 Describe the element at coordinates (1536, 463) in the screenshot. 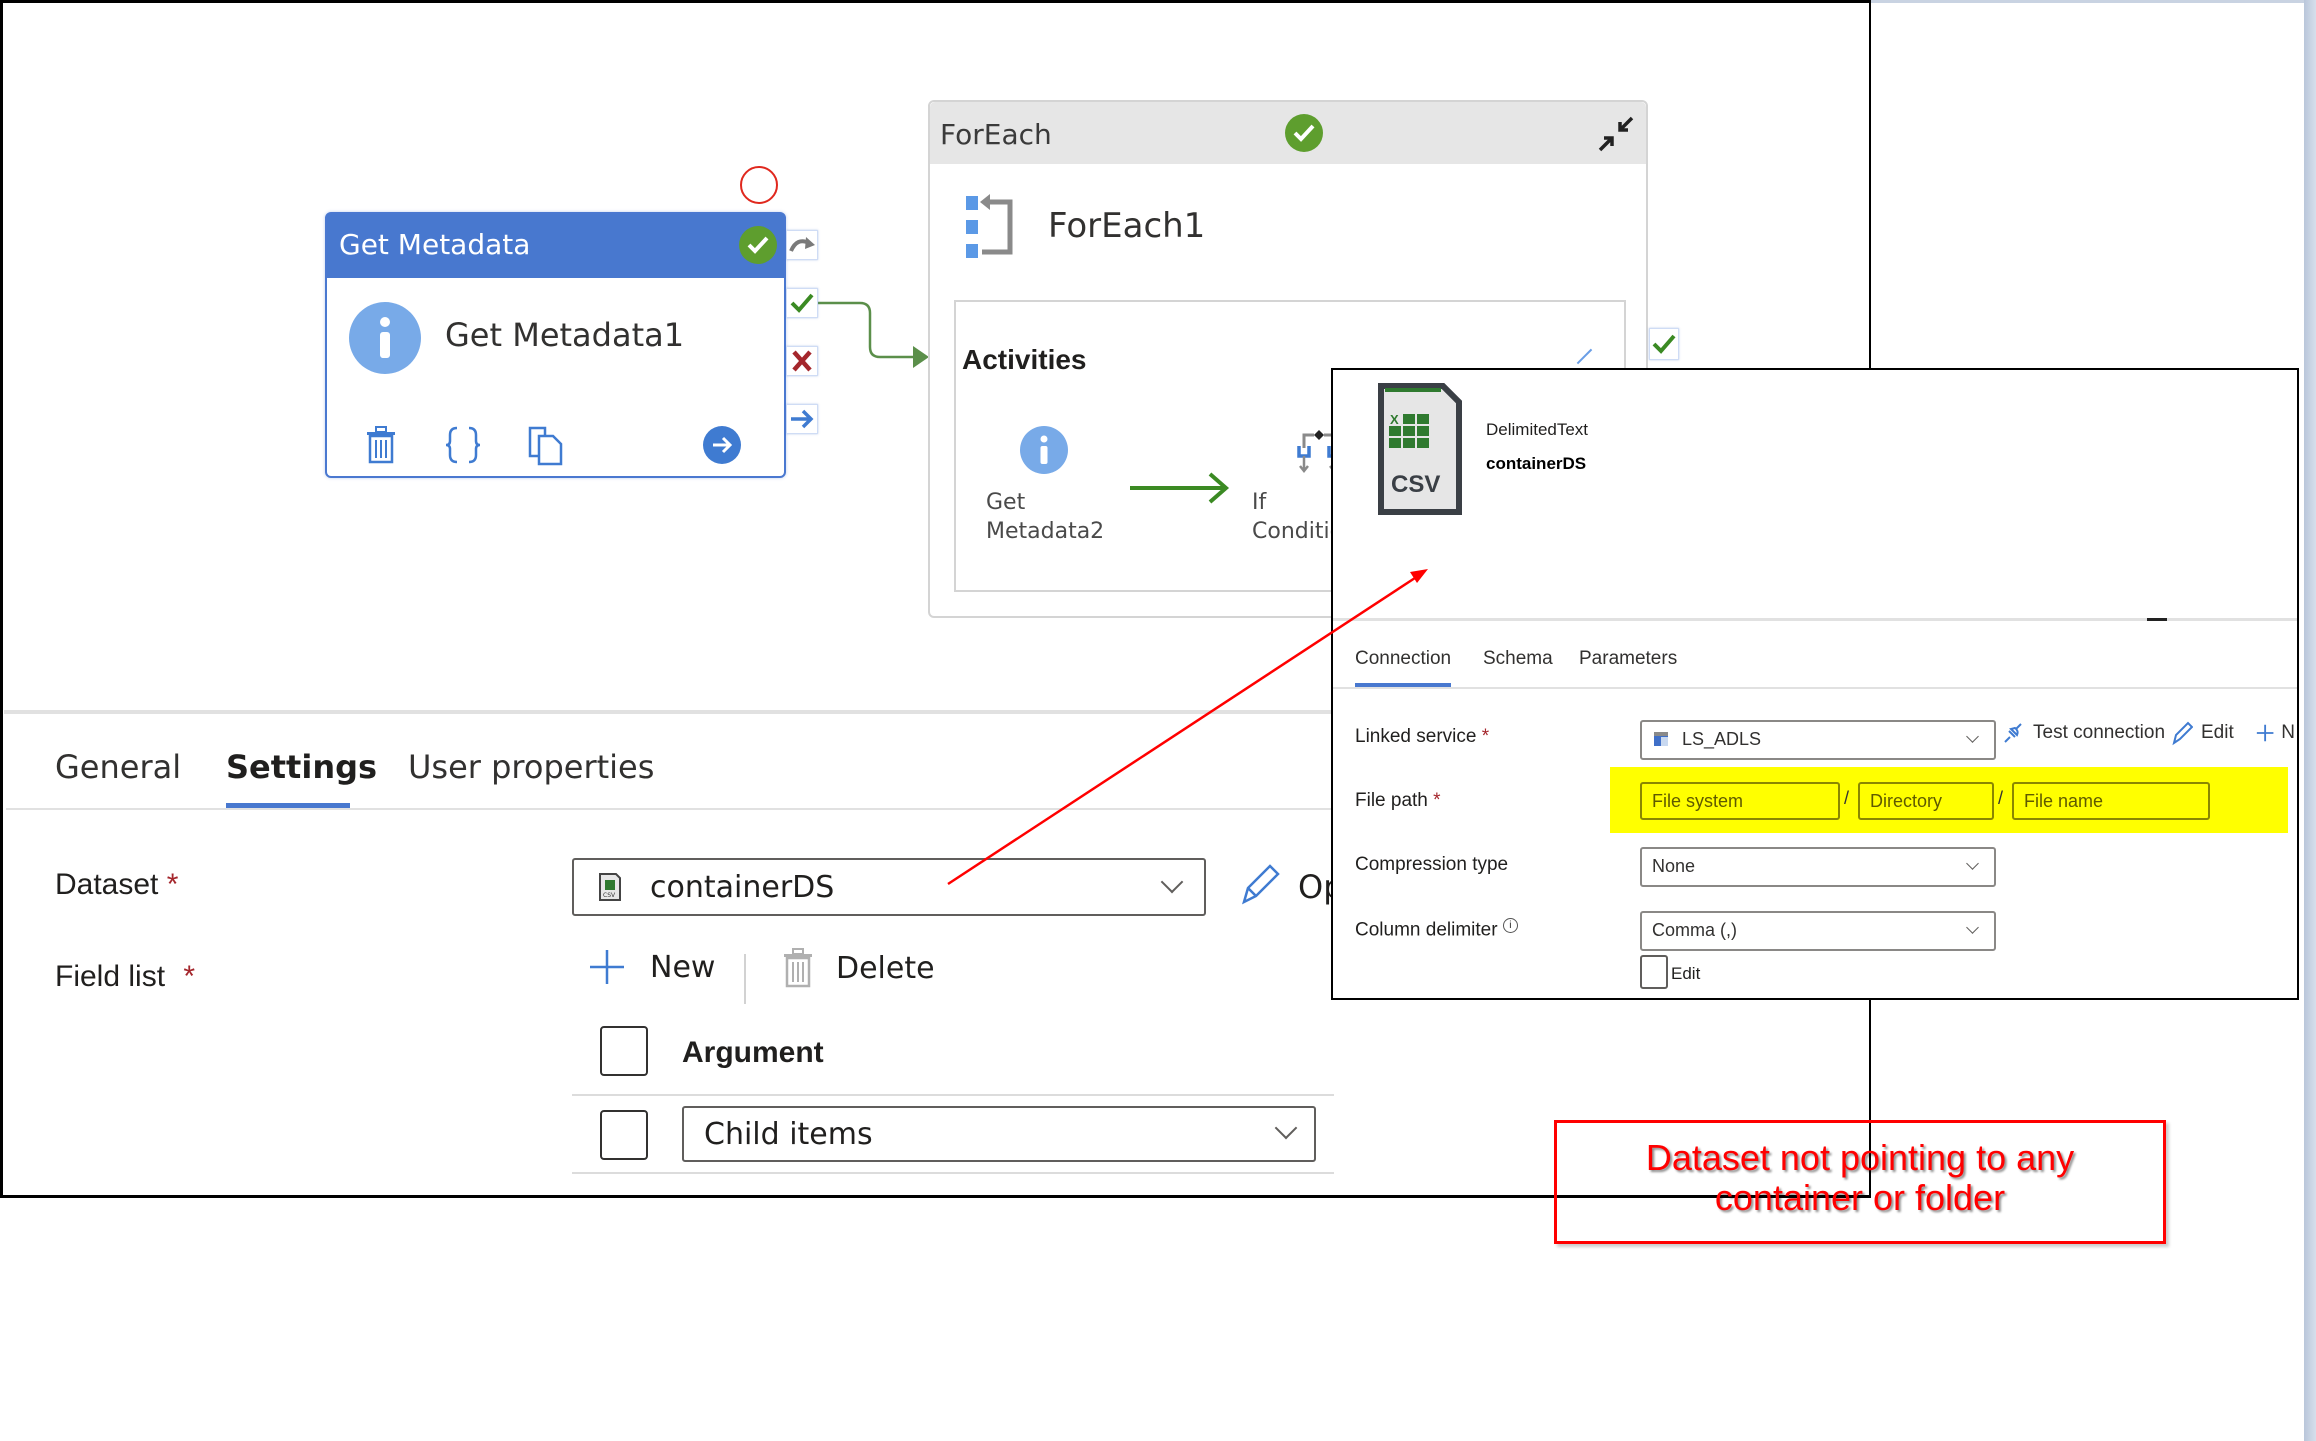

I see `dataset-name: containerDS` at that location.